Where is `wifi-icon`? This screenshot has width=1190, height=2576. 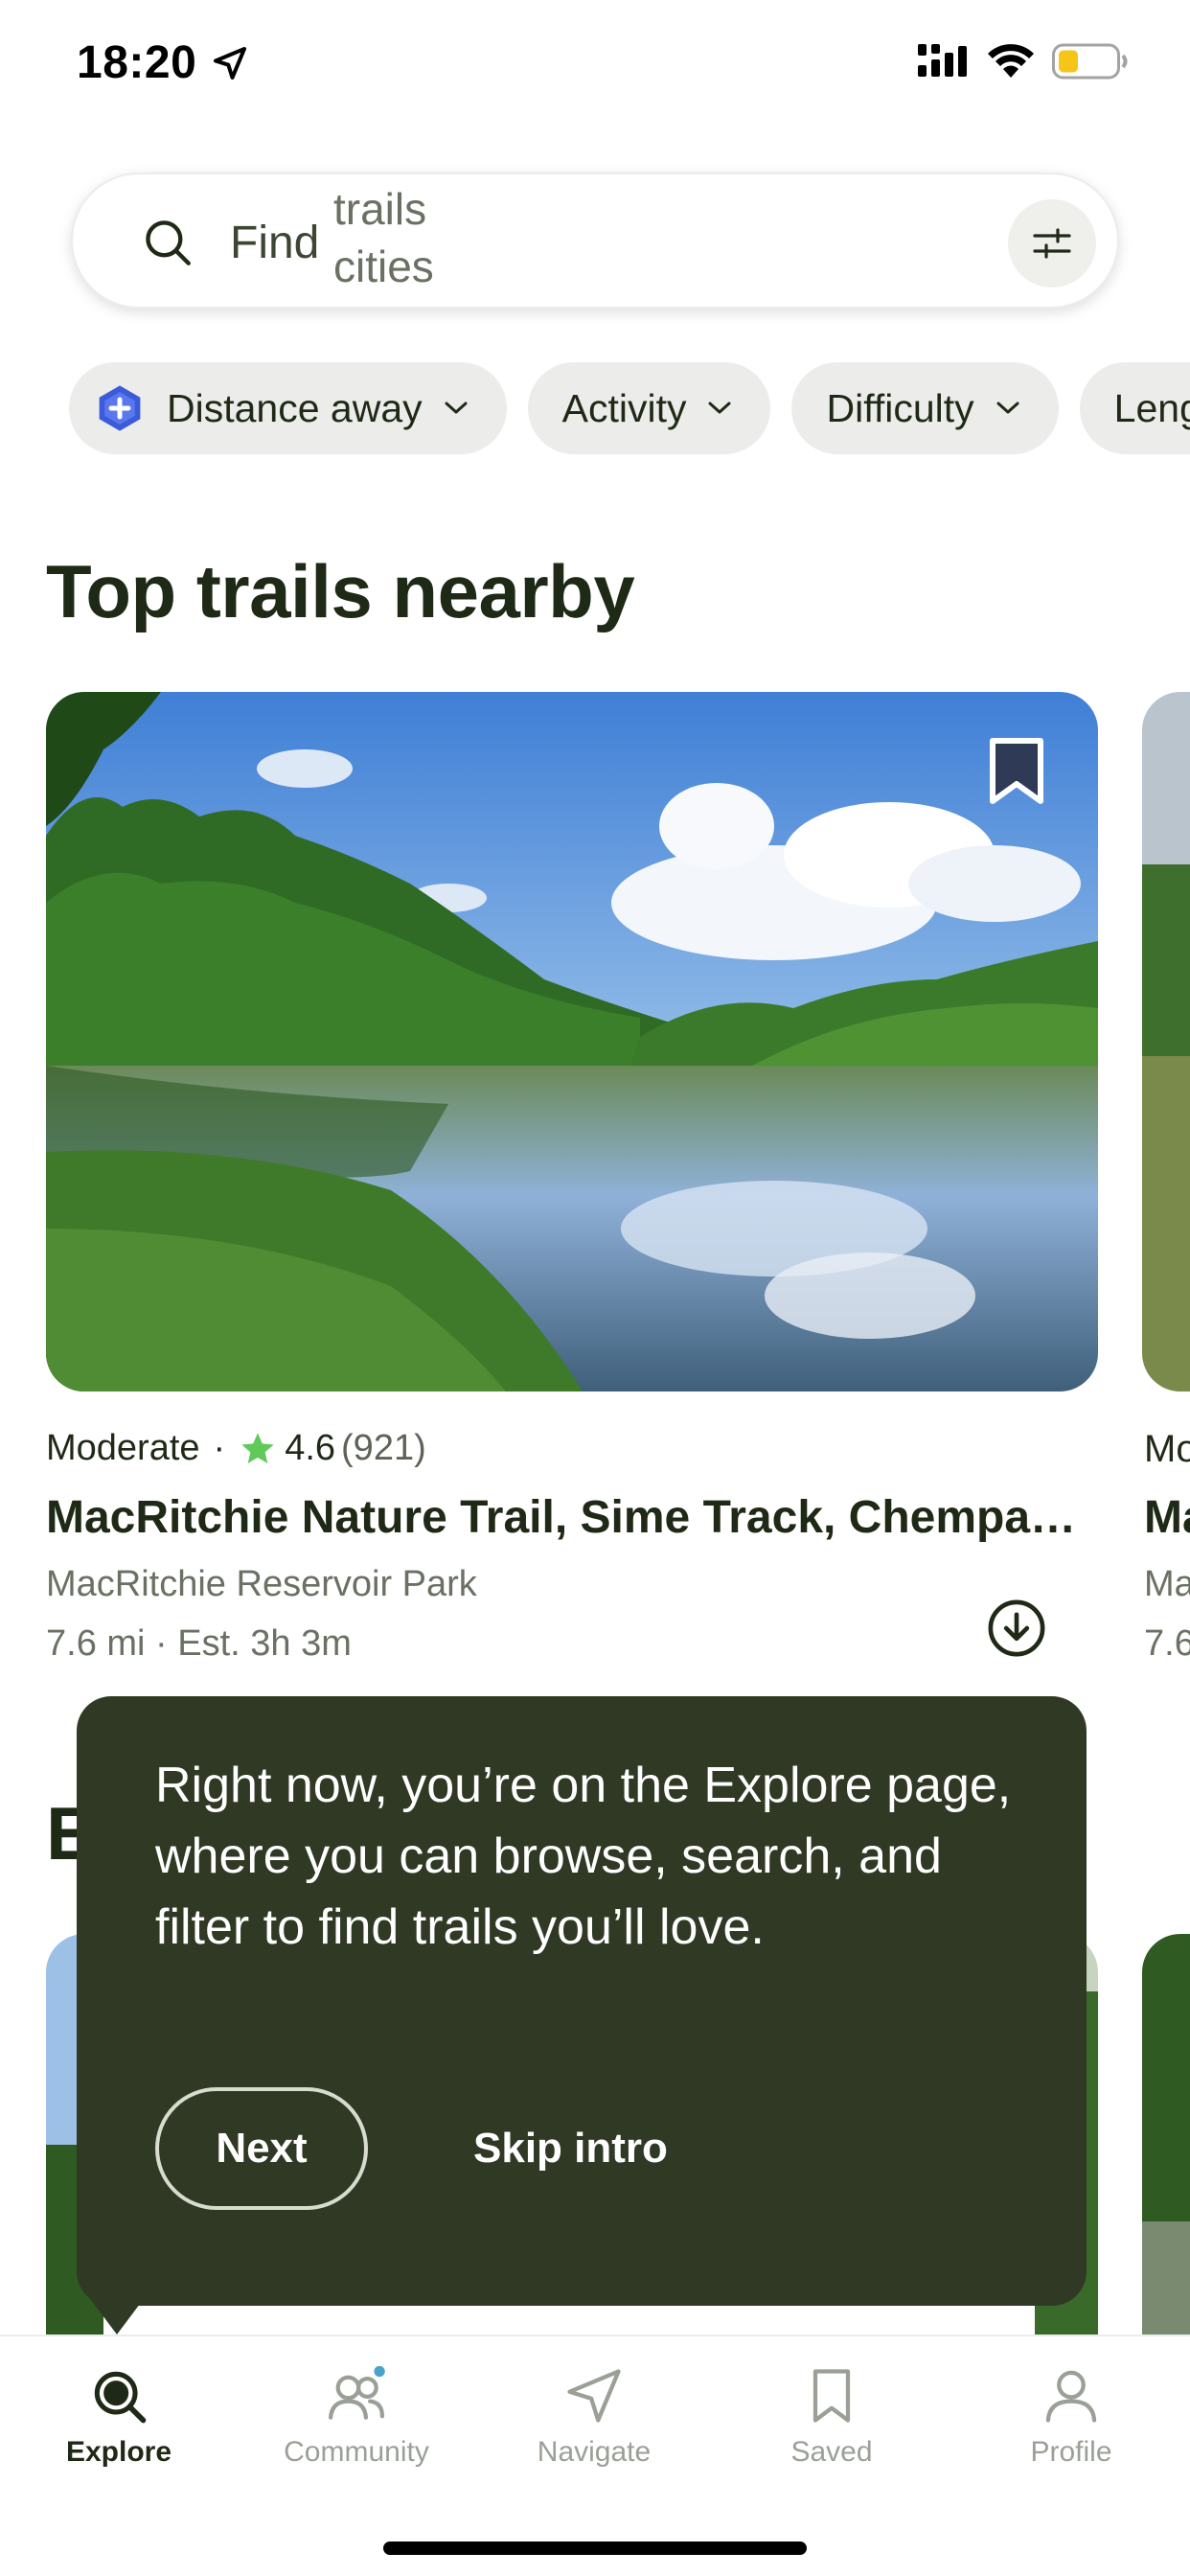
wifi-icon is located at coordinates (1011, 61).